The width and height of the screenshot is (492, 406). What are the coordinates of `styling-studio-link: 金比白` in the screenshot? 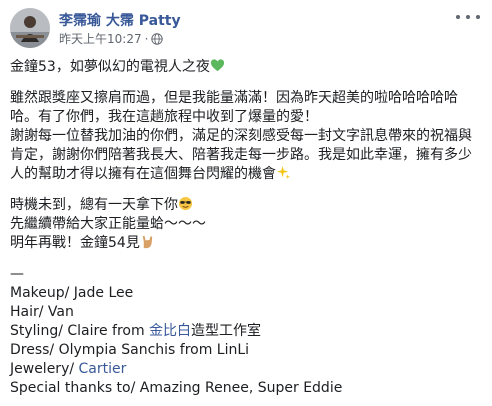 It's located at (170, 331).